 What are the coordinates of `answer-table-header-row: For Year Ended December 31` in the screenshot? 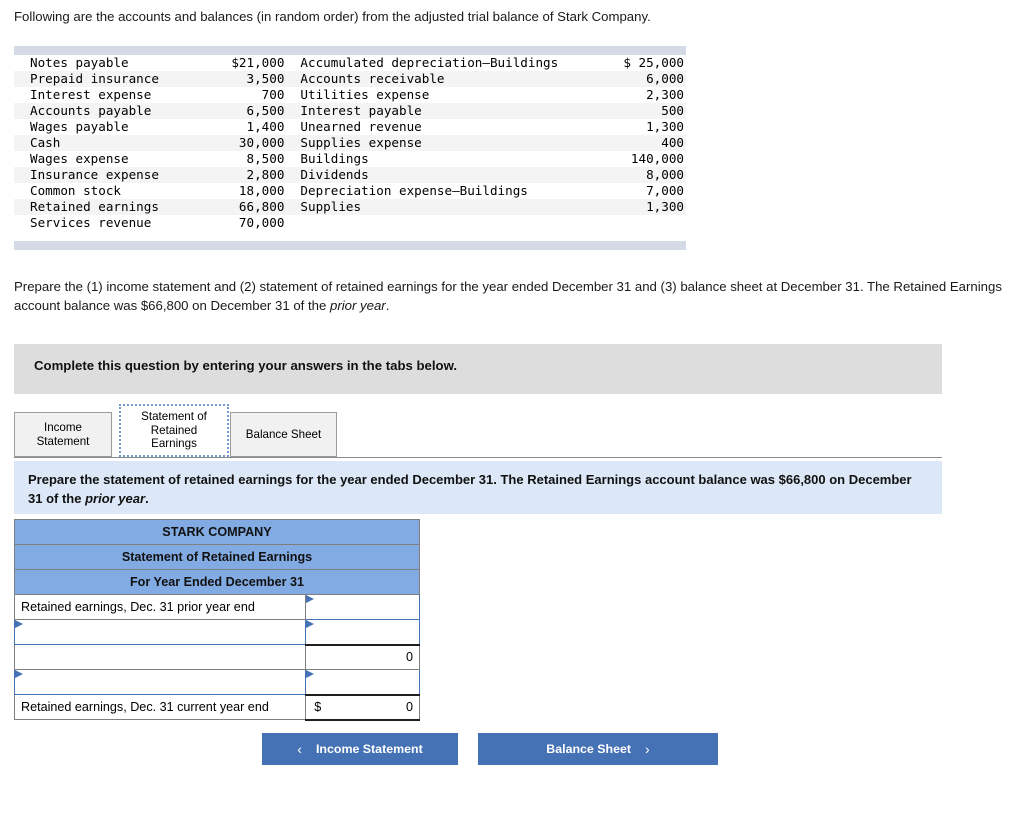 It's located at (217, 582).